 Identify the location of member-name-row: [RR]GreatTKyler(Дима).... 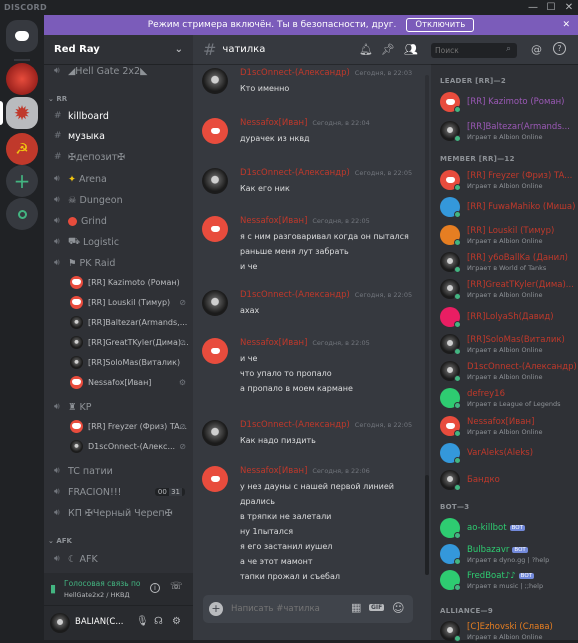
(522, 285).